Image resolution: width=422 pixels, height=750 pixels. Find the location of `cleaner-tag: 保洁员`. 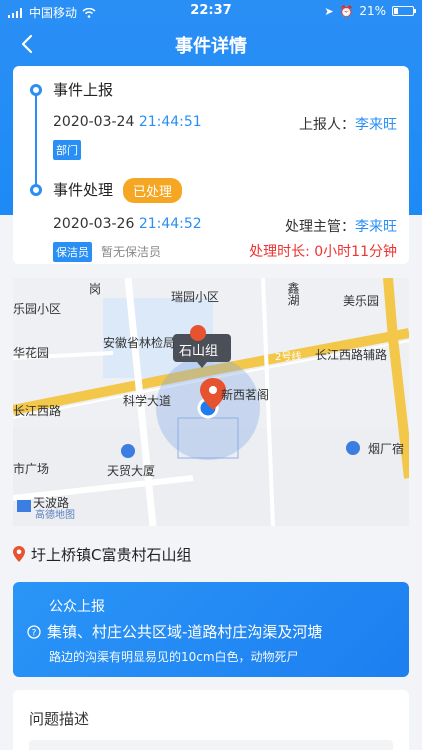

cleaner-tag: 保洁员 is located at coordinates (72, 252).